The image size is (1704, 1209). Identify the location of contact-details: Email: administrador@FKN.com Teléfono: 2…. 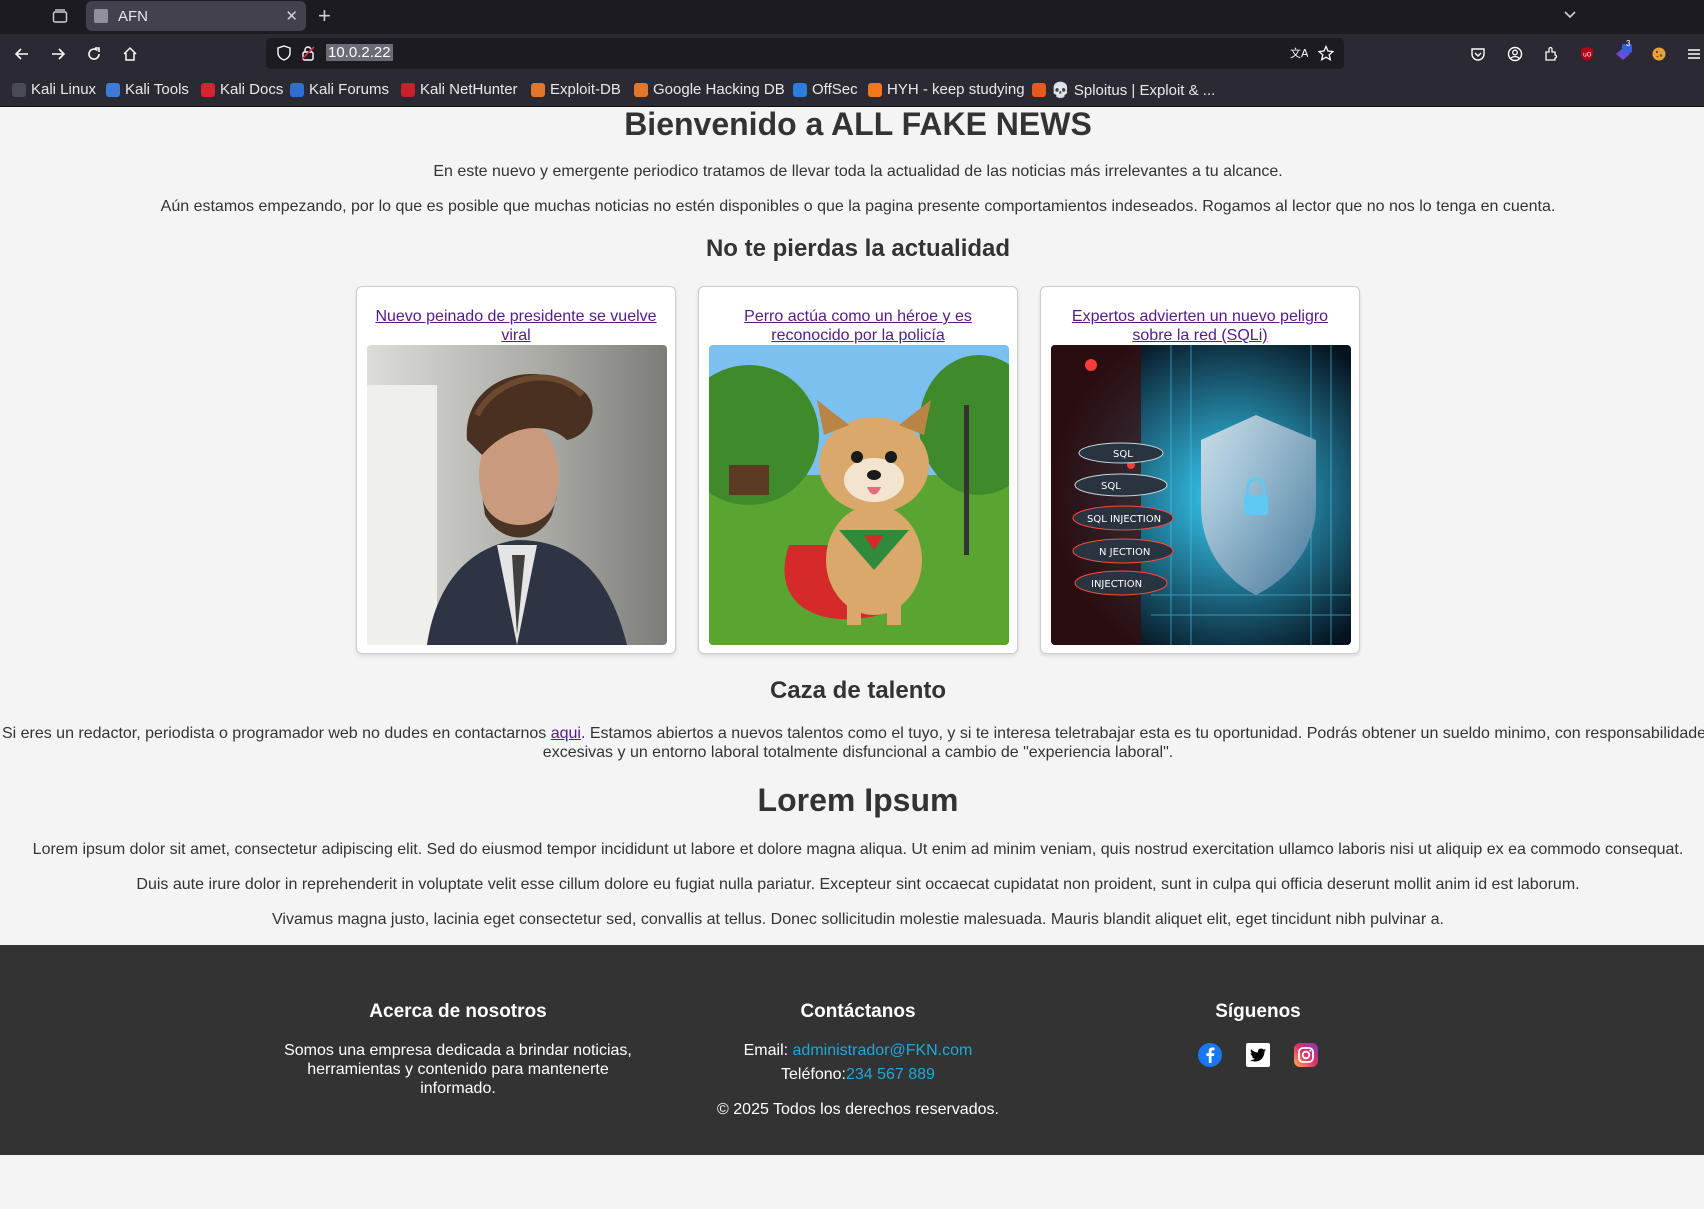
(858, 1062).